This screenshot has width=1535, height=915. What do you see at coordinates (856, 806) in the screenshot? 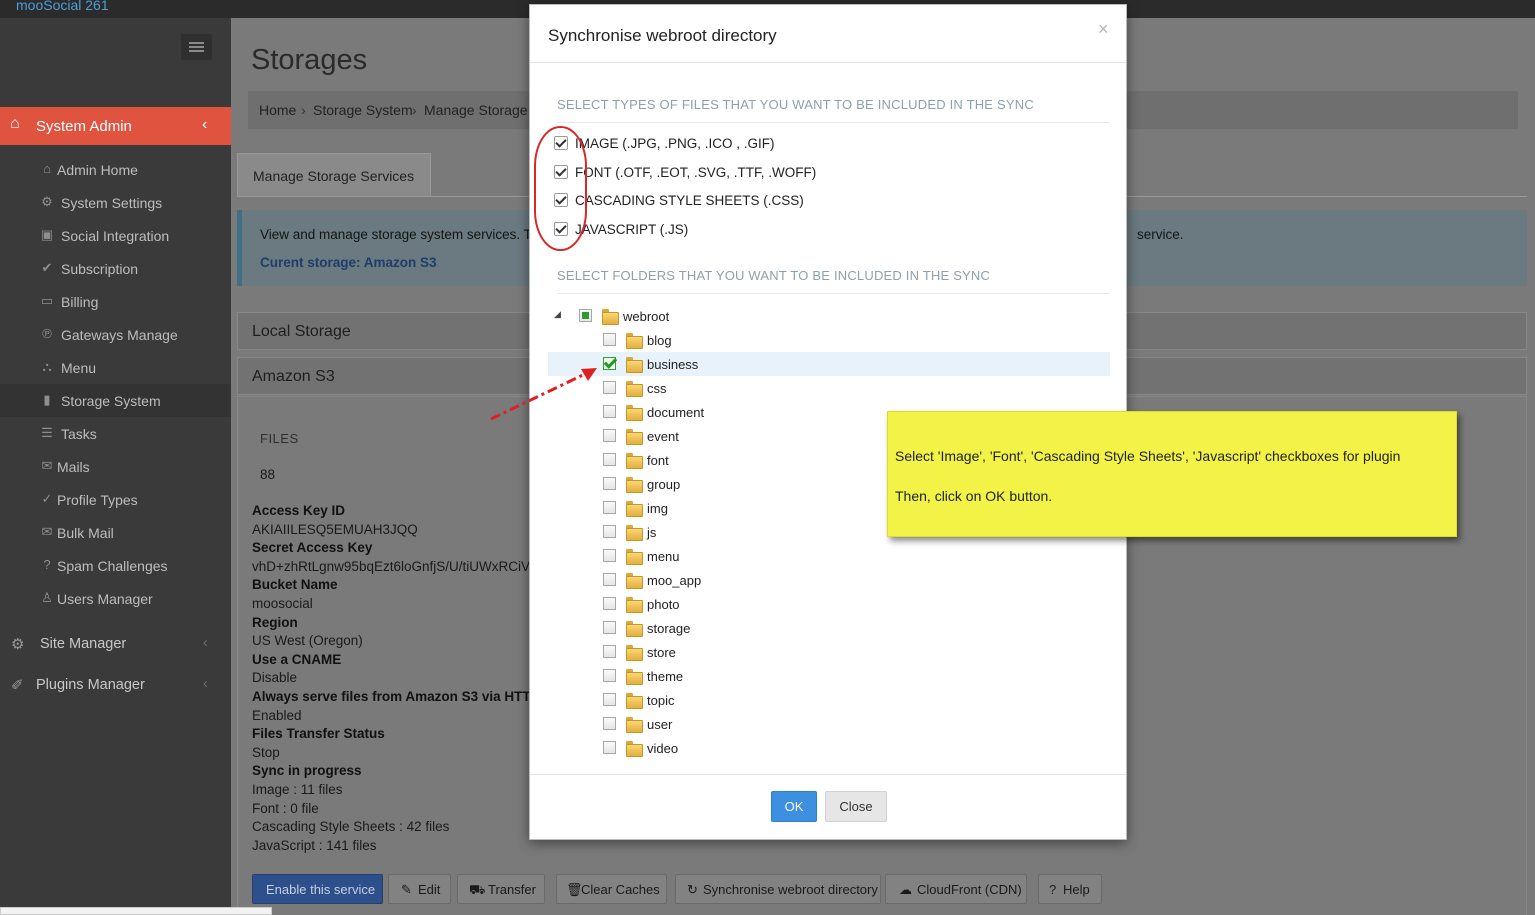
I see `close-button: Close` at bounding box center [856, 806].